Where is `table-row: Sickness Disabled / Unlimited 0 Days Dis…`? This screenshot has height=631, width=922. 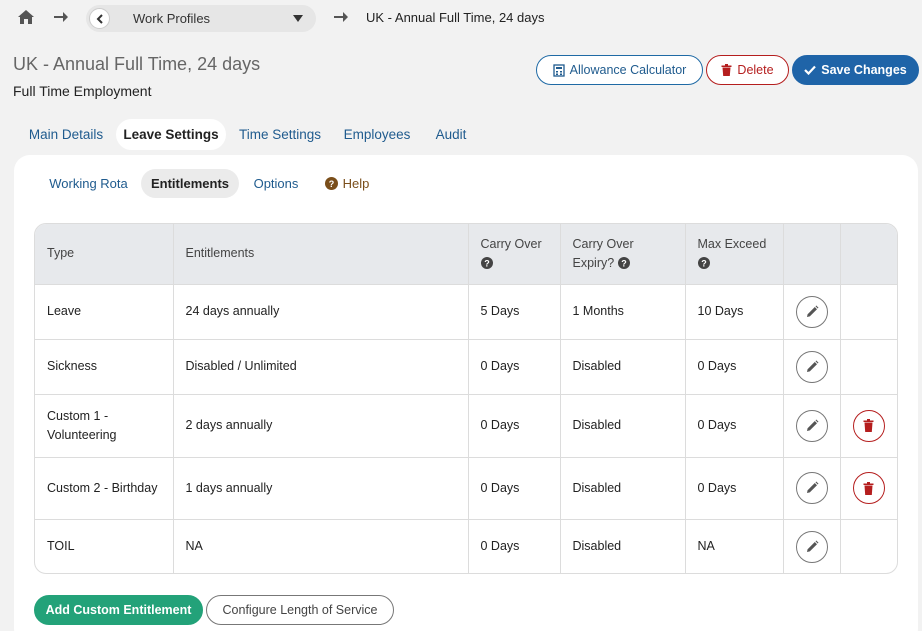
table-row: Sickness Disabled / Unlimited 0 Days Dis… is located at coordinates (466, 366).